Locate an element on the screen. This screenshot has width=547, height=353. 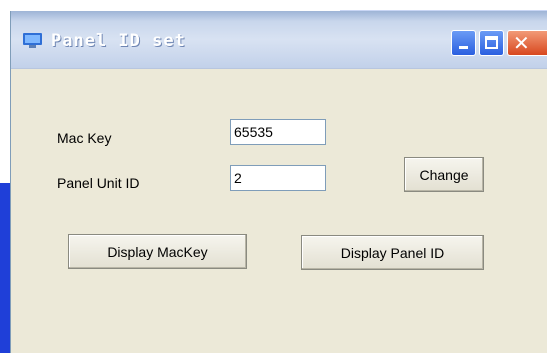
minimize-icon is located at coordinates (463, 47).